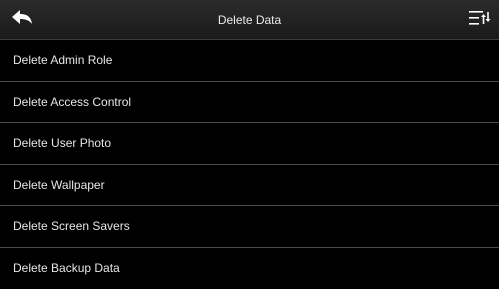 Image resolution: width=499 pixels, height=289 pixels. What do you see at coordinates (249, 186) in the screenshot?
I see `delete-wallpaper-item: Delete Wallpaper` at bounding box center [249, 186].